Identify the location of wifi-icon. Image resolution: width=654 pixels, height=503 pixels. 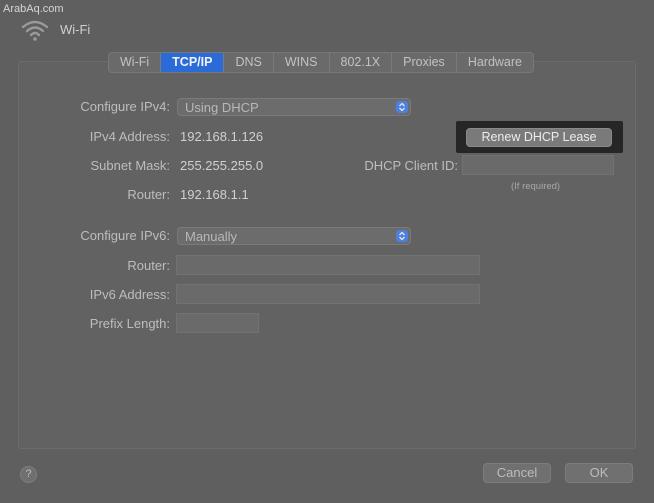
(35, 30).